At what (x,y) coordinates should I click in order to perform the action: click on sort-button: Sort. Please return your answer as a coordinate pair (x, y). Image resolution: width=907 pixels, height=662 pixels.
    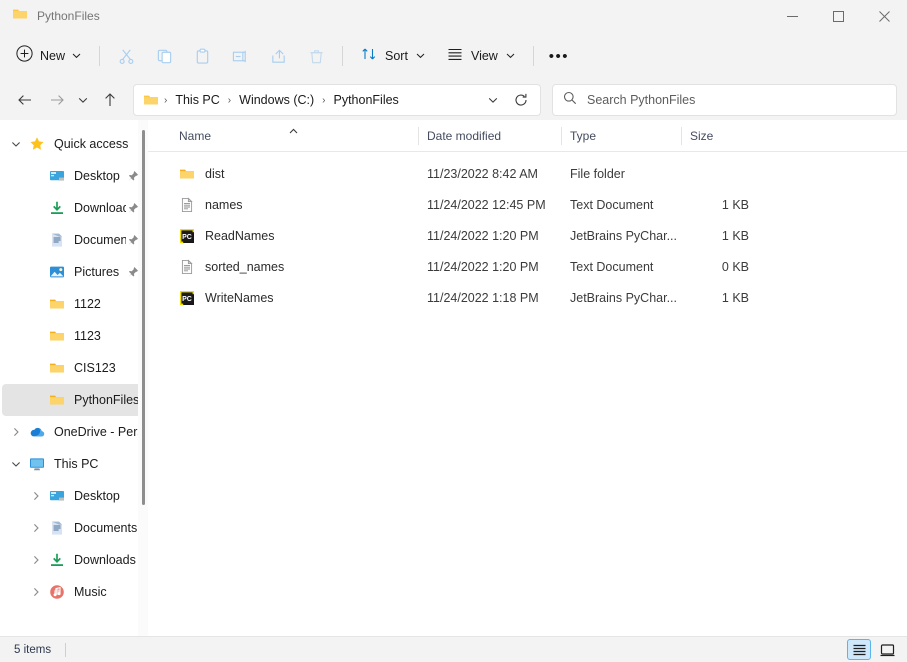
    Looking at the image, I should click on (393, 56).